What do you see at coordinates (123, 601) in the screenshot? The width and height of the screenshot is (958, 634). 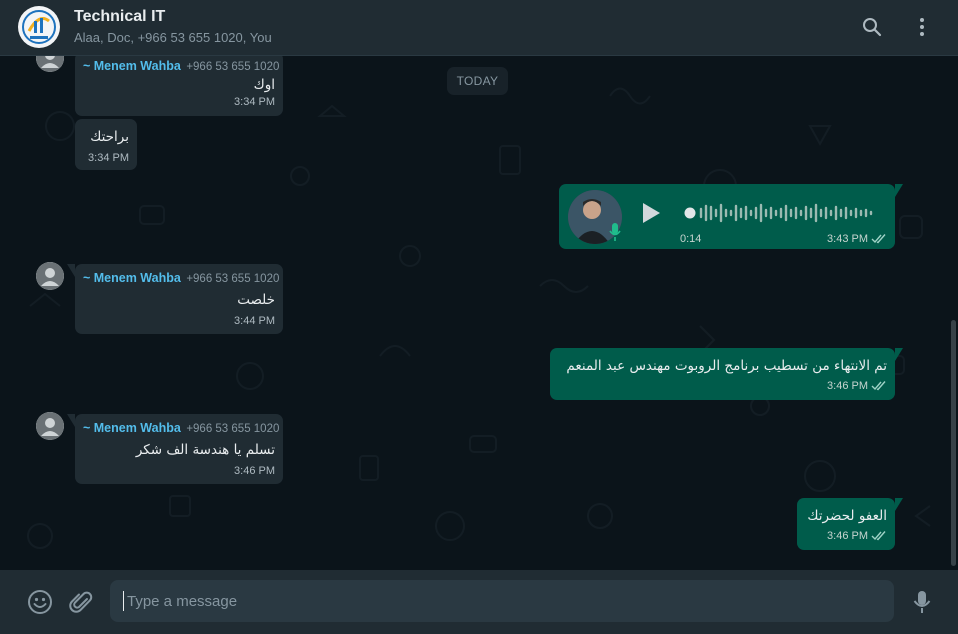 I see `text-caret` at bounding box center [123, 601].